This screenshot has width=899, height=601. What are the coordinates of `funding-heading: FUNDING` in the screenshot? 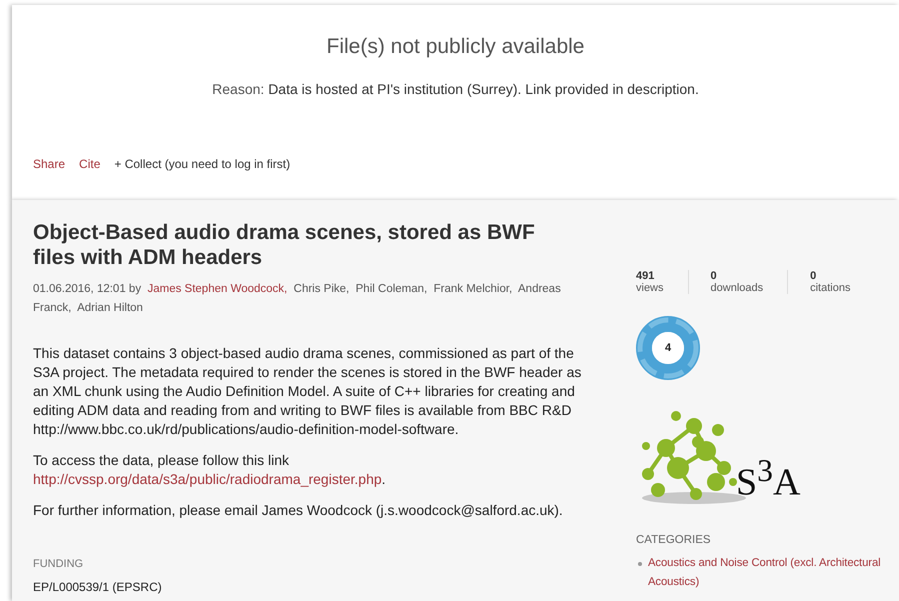 It's located at (58, 564).